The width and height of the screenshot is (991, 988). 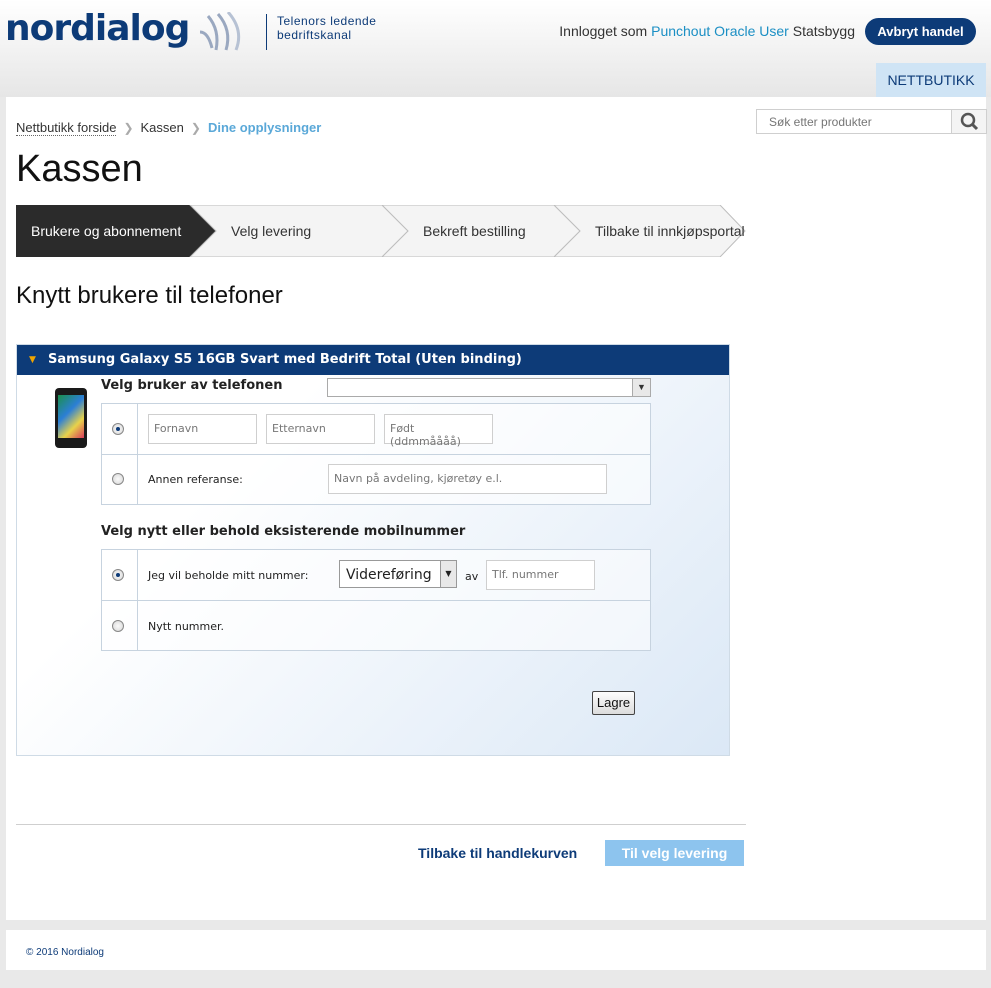 I want to click on save-button: Lagre, so click(x=613, y=703).